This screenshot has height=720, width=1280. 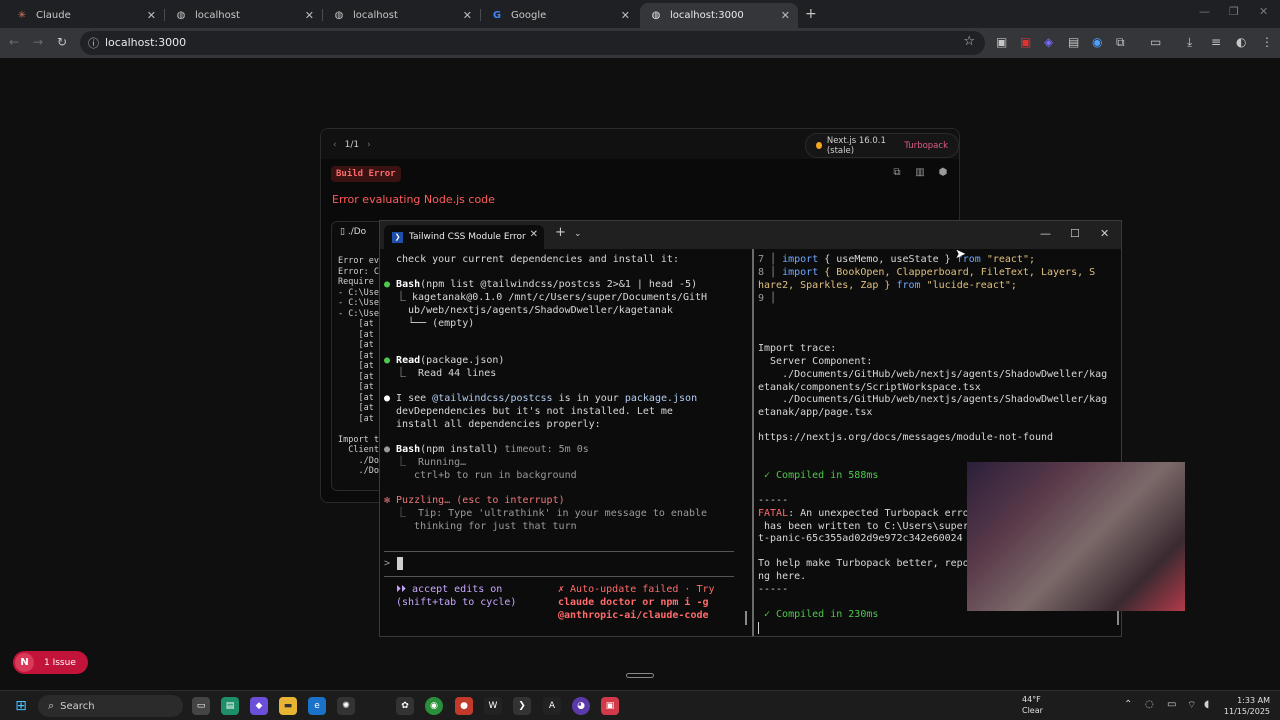 I want to click on forward-icon: →, so click(x=38, y=42).